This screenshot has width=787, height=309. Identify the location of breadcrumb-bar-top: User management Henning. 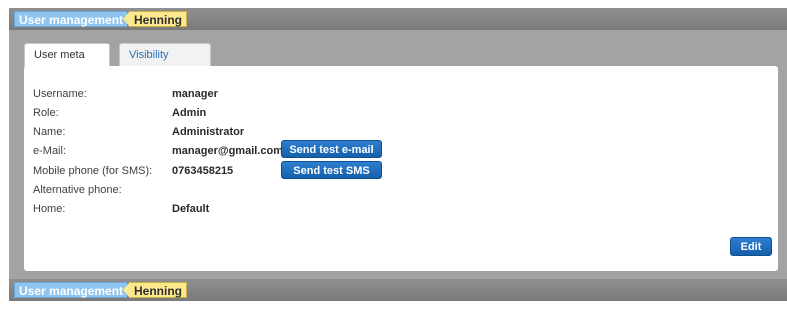
(398, 19).